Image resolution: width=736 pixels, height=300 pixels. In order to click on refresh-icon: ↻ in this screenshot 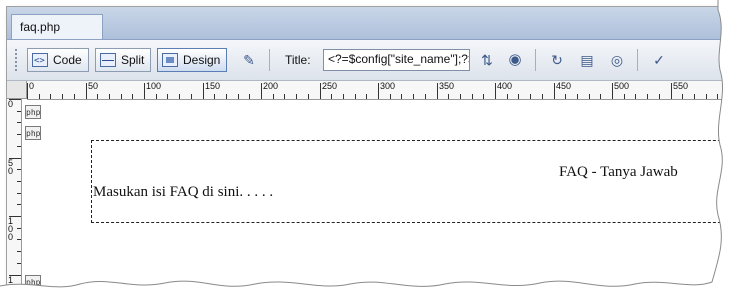, I will do `click(557, 60)`.